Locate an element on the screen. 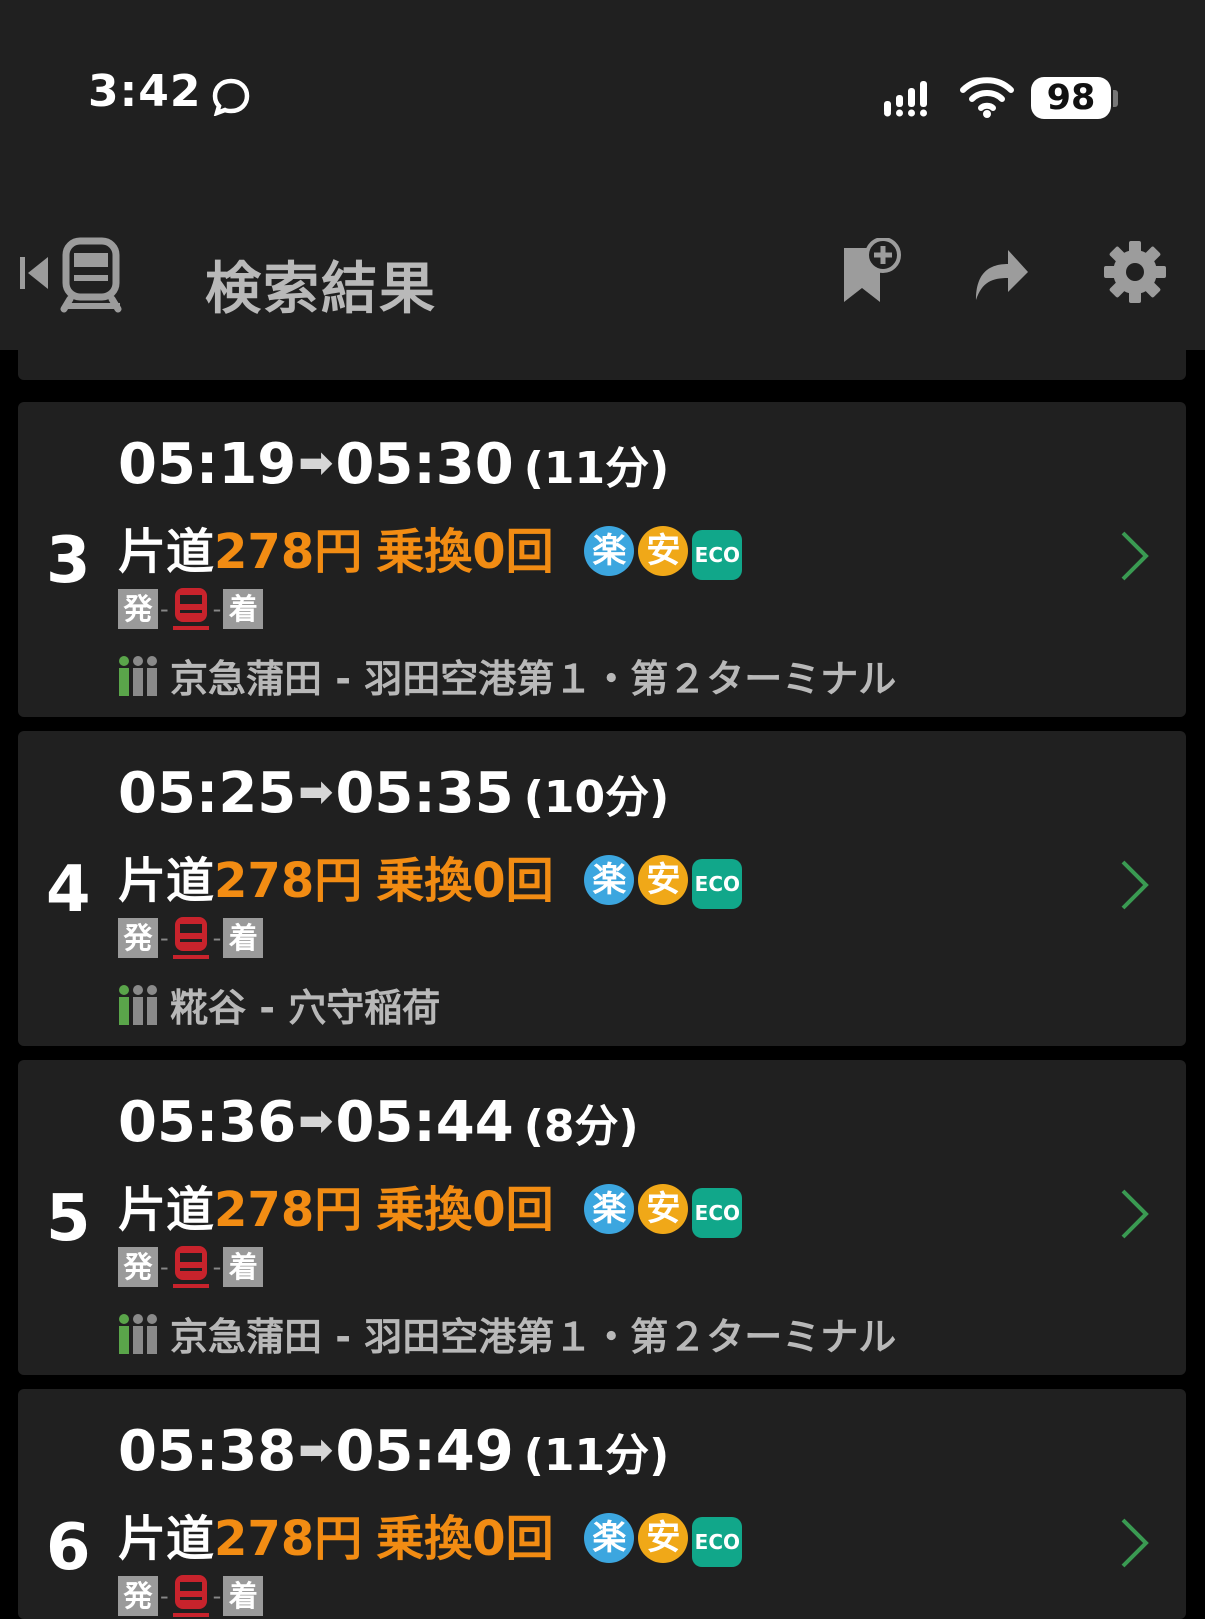  signal-icon is located at coordinates (905, 99).